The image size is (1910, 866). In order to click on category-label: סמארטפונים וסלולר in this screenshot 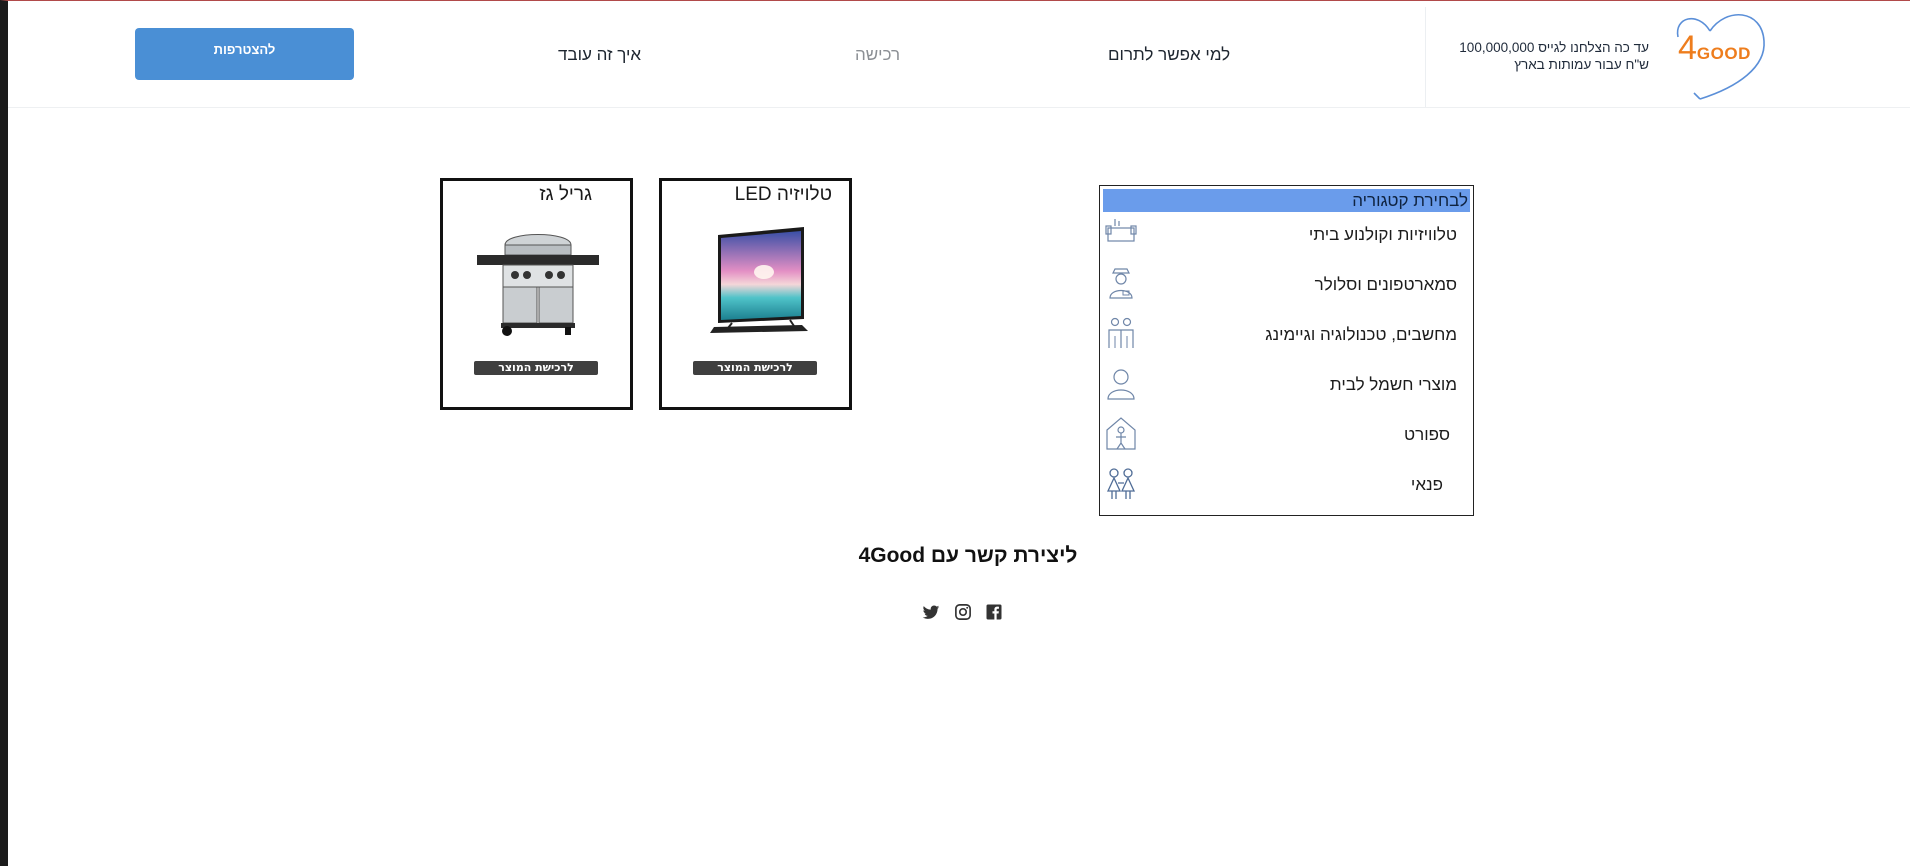, I will do `click(1385, 284)`.